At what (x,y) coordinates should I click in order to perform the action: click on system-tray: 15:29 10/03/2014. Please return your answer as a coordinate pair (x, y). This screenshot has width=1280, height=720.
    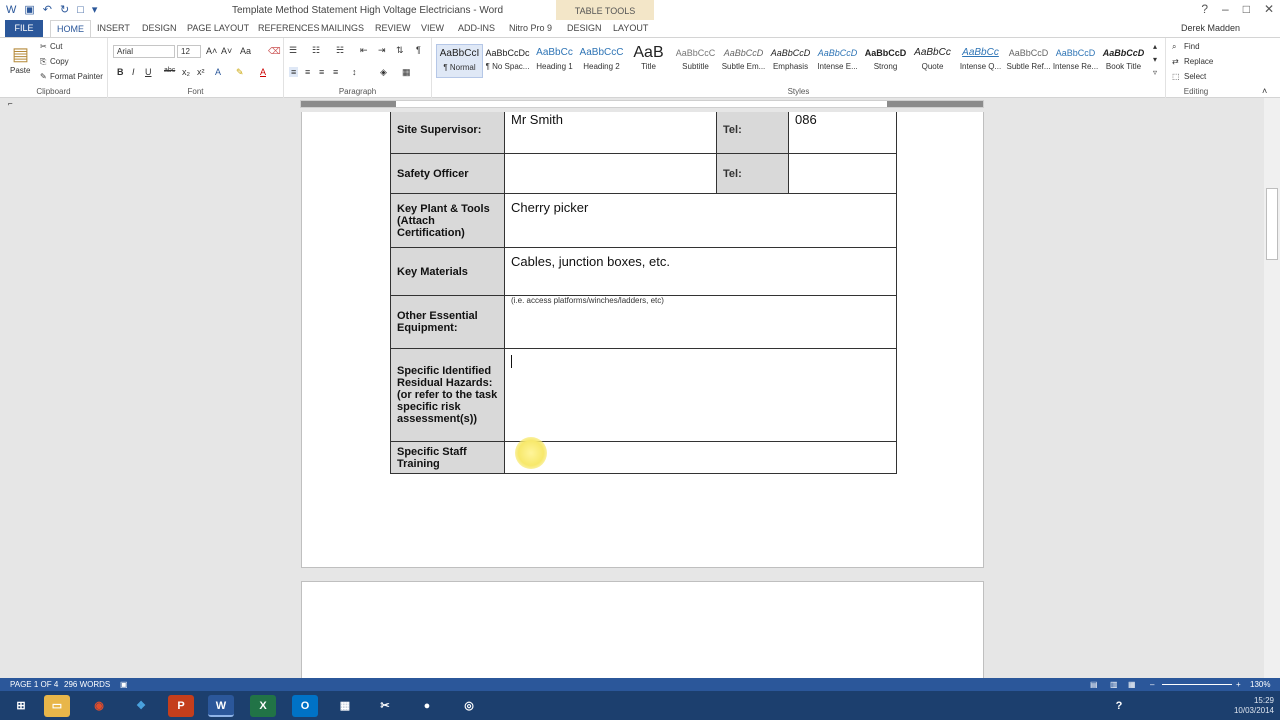
    Looking at the image, I should click on (1254, 706).